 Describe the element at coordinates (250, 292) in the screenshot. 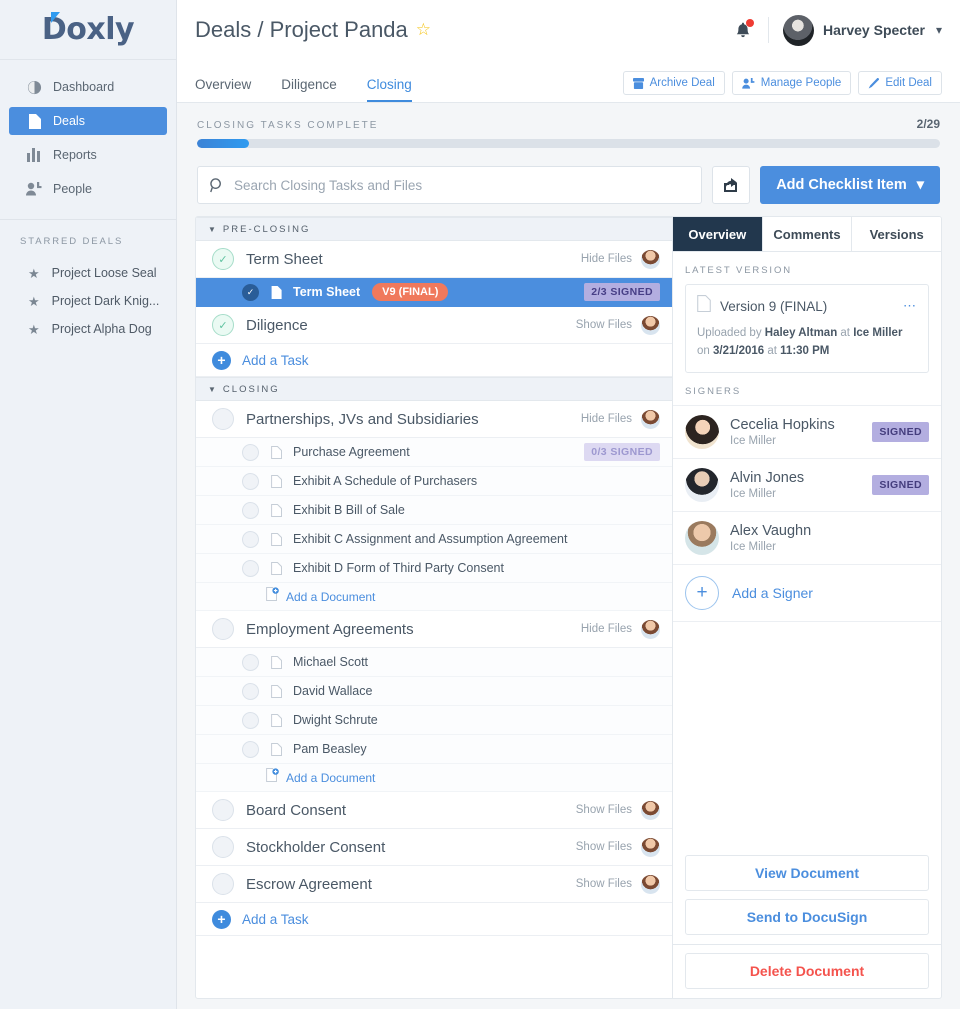

I see `file-complete-checkbox: ✓` at that location.